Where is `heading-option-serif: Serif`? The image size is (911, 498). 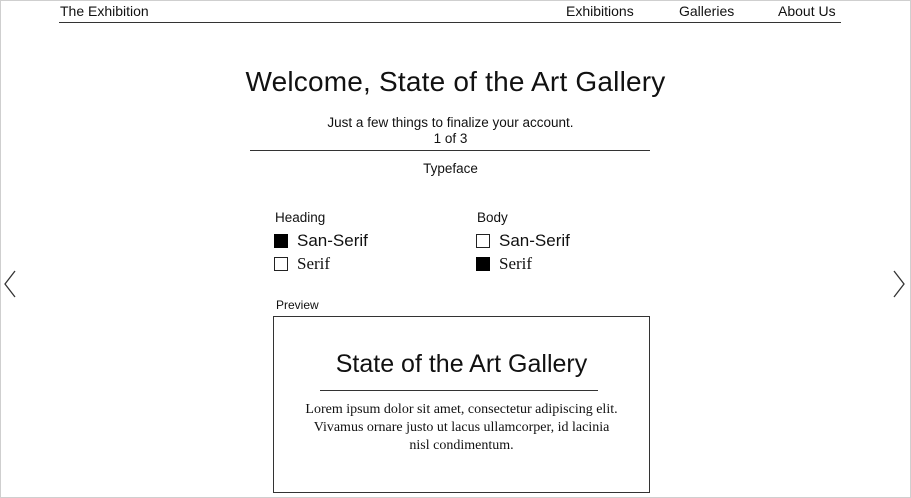 heading-option-serif: Serif is located at coordinates (302, 264).